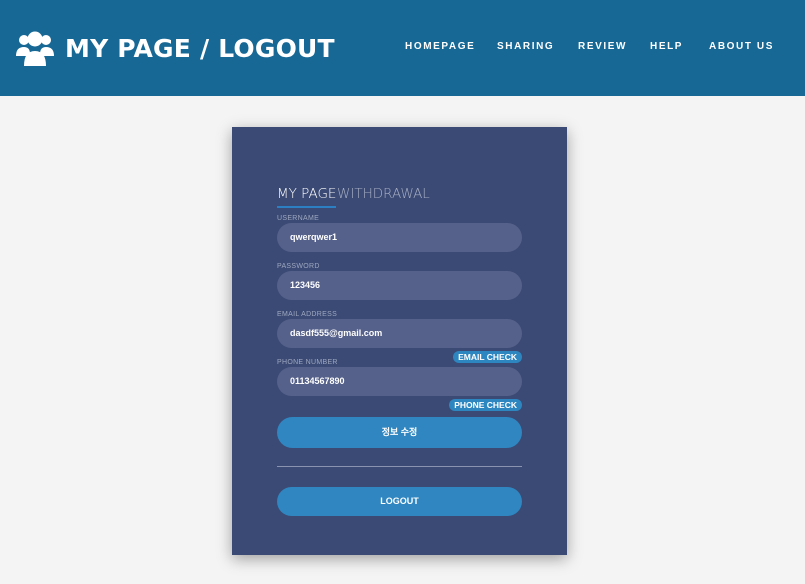 The image size is (805, 584). I want to click on top-nav: HOMEPAGE SHARING REVIEW HELP ABOUT US, so click(402, 48).